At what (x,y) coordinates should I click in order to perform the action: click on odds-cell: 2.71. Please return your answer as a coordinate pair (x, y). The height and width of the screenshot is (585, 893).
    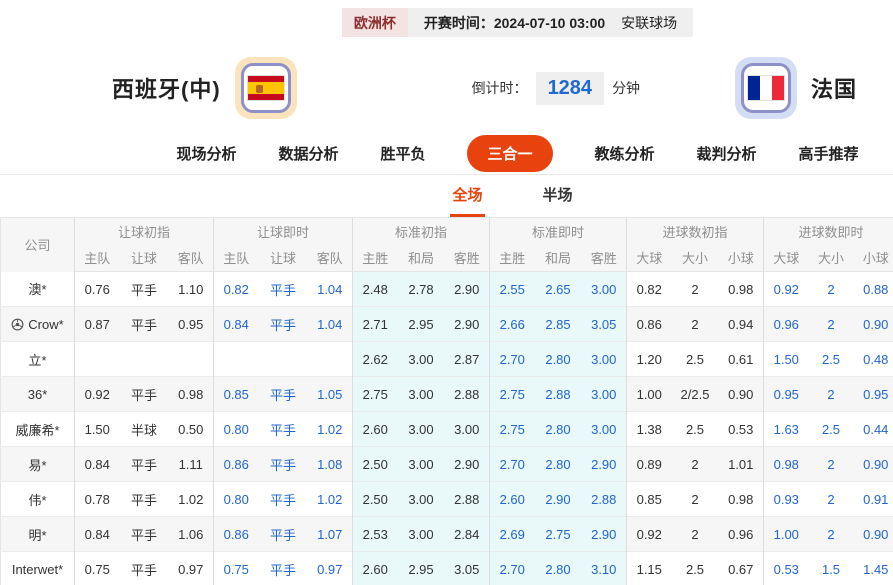
    Looking at the image, I should click on (375, 324).